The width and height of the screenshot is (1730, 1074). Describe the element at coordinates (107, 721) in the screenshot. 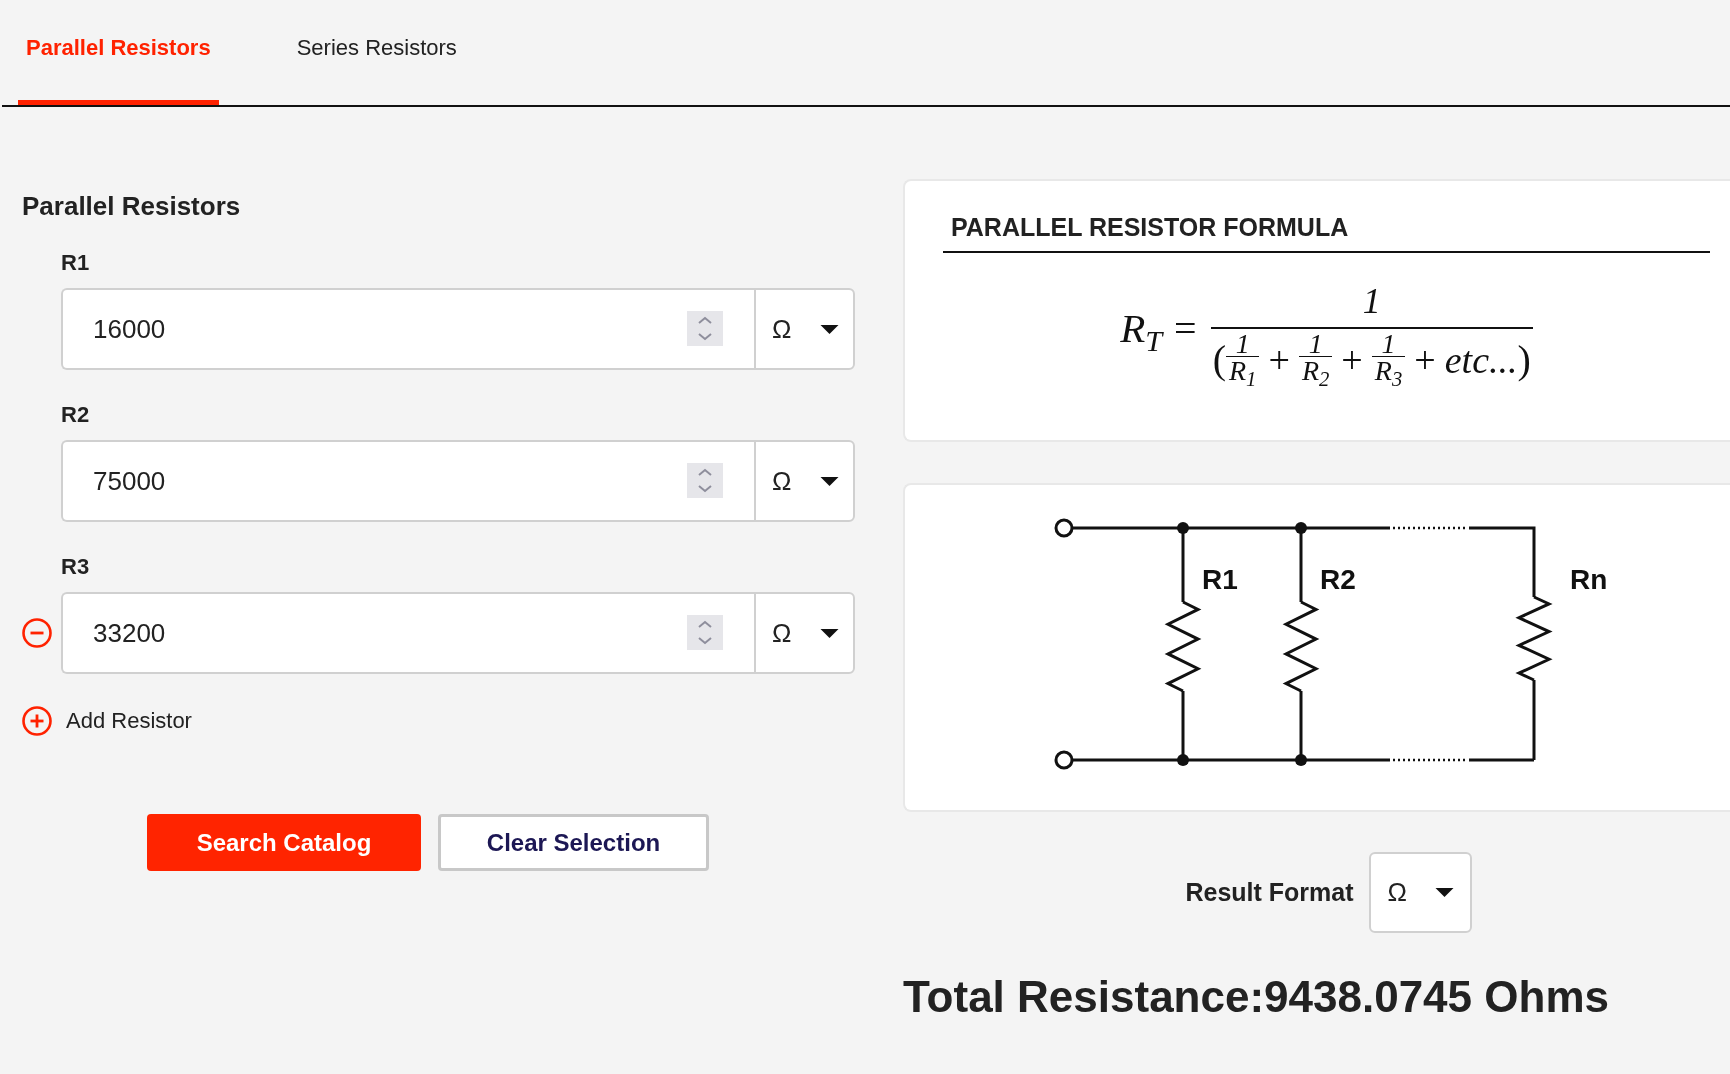

I see `add-resistor-button: Add Resistor` at that location.